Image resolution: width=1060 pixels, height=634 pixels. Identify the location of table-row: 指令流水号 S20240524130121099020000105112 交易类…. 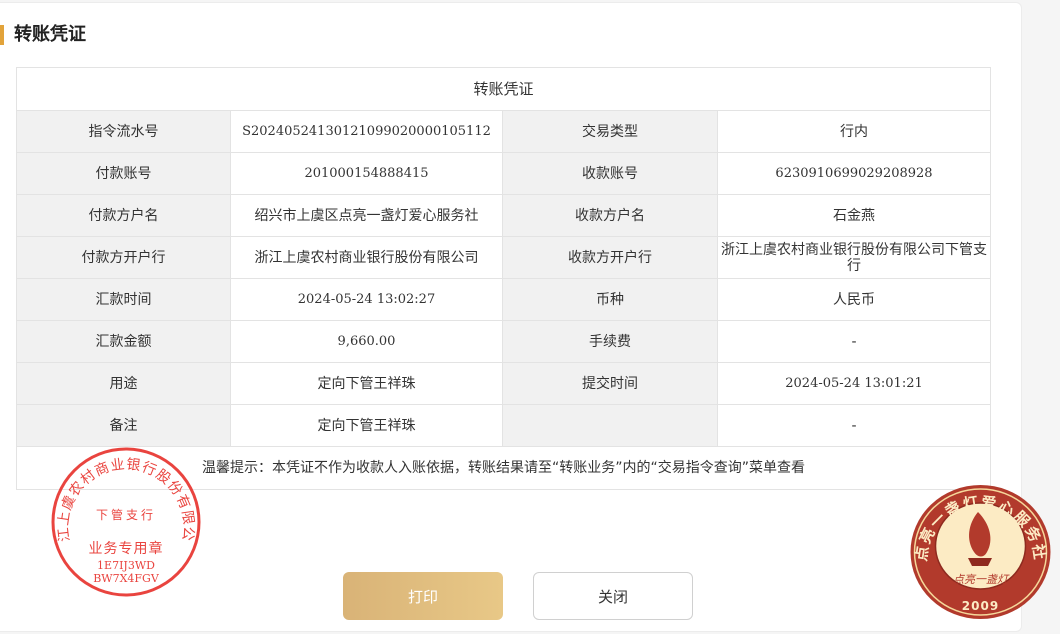
(504, 131).